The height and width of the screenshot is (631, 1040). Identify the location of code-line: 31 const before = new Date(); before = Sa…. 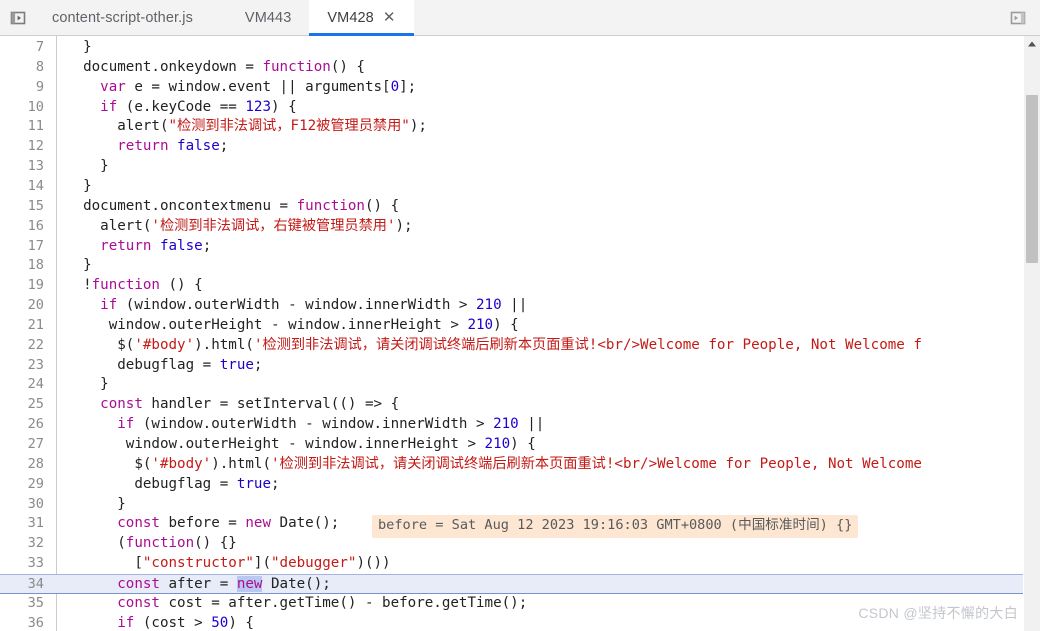
(520, 526).